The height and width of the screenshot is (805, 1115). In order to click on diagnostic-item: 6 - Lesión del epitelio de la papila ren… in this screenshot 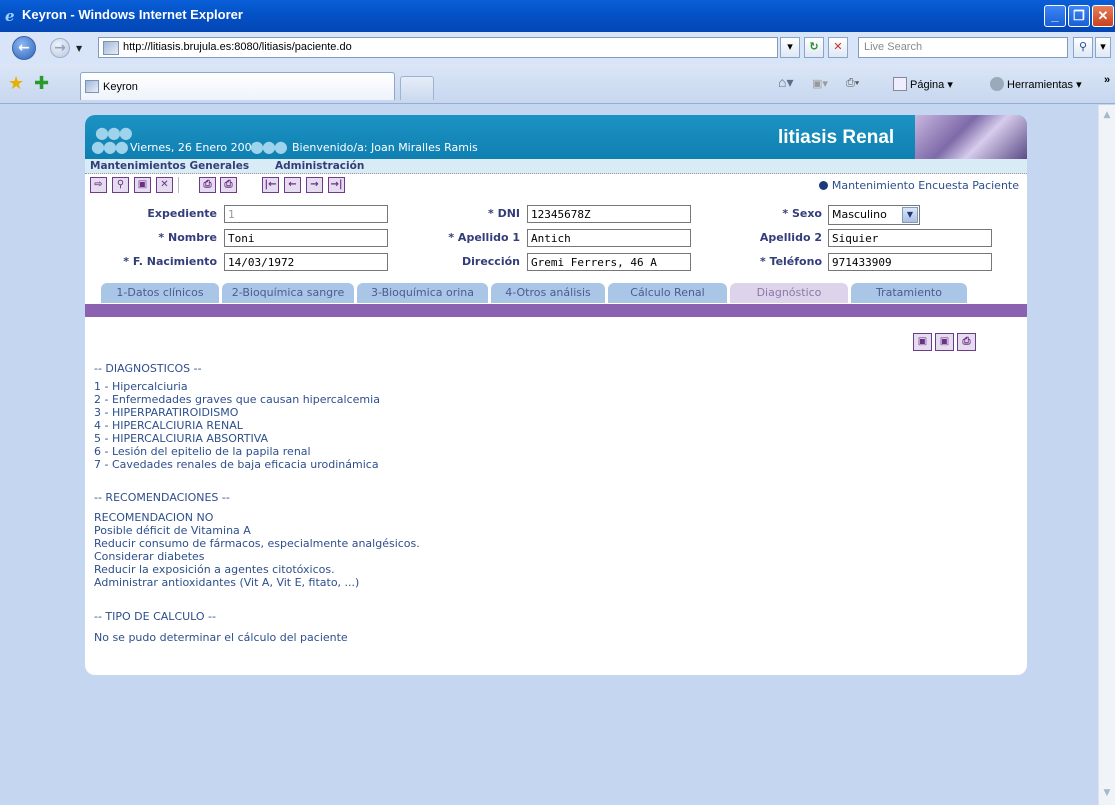, I will do `click(202, 451)`.